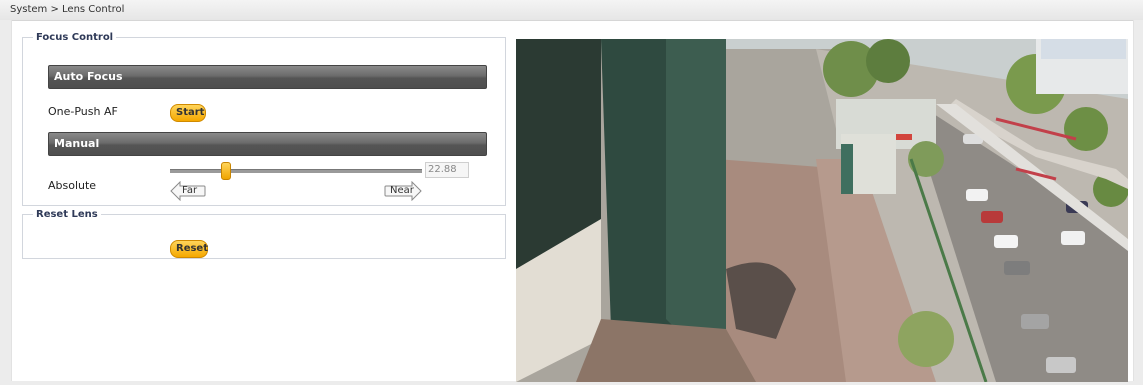  What do you see at coordinates (67, 9) in the screenshot?
I see `breadcrumb: System > Lens Control` at bounding box center [67, 9].